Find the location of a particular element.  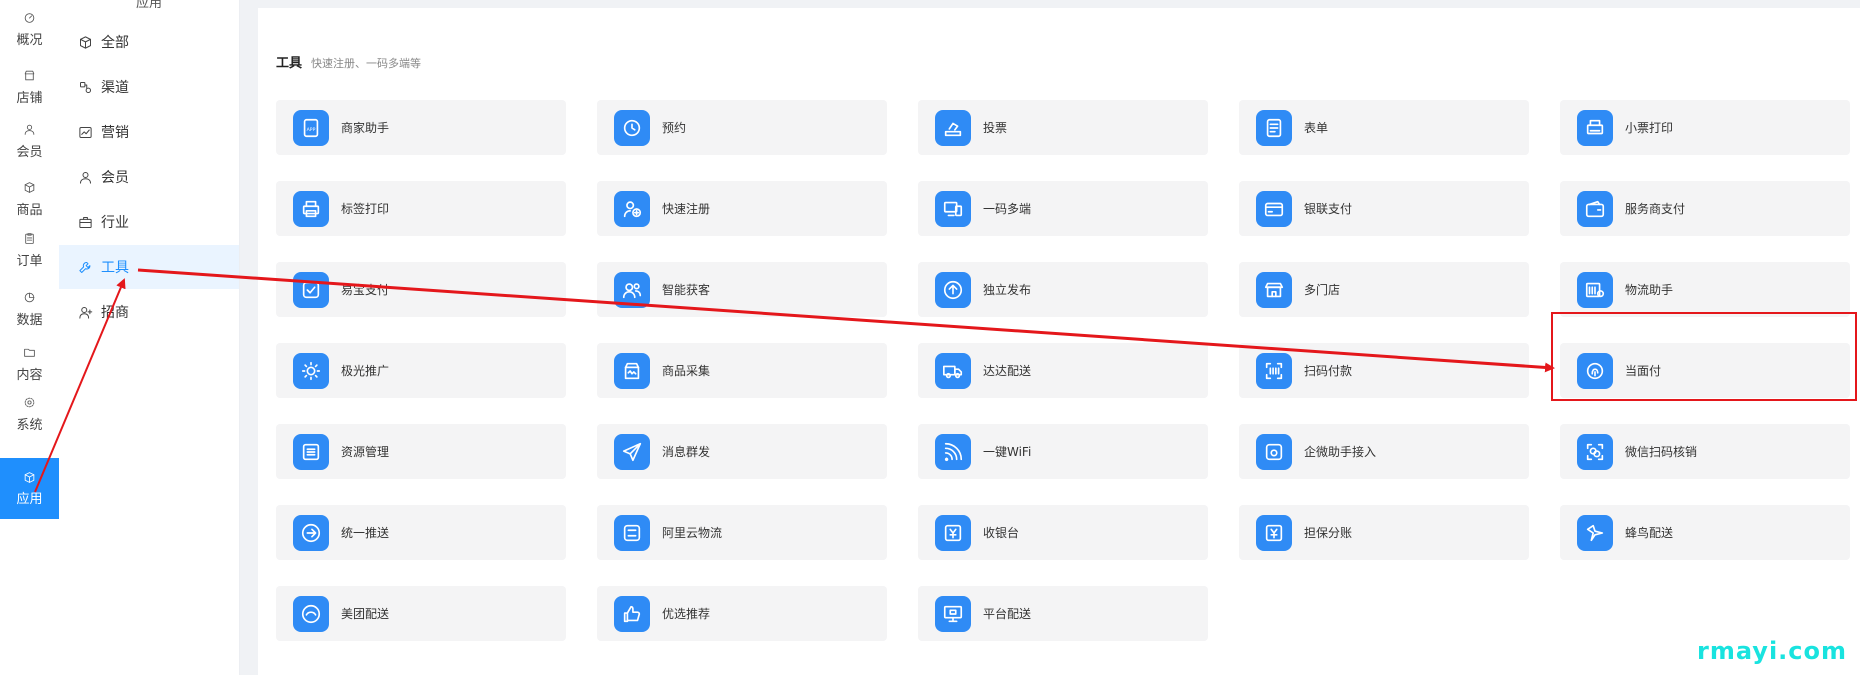

tool-card: 商品采集 is located at coordinates (742, 370).